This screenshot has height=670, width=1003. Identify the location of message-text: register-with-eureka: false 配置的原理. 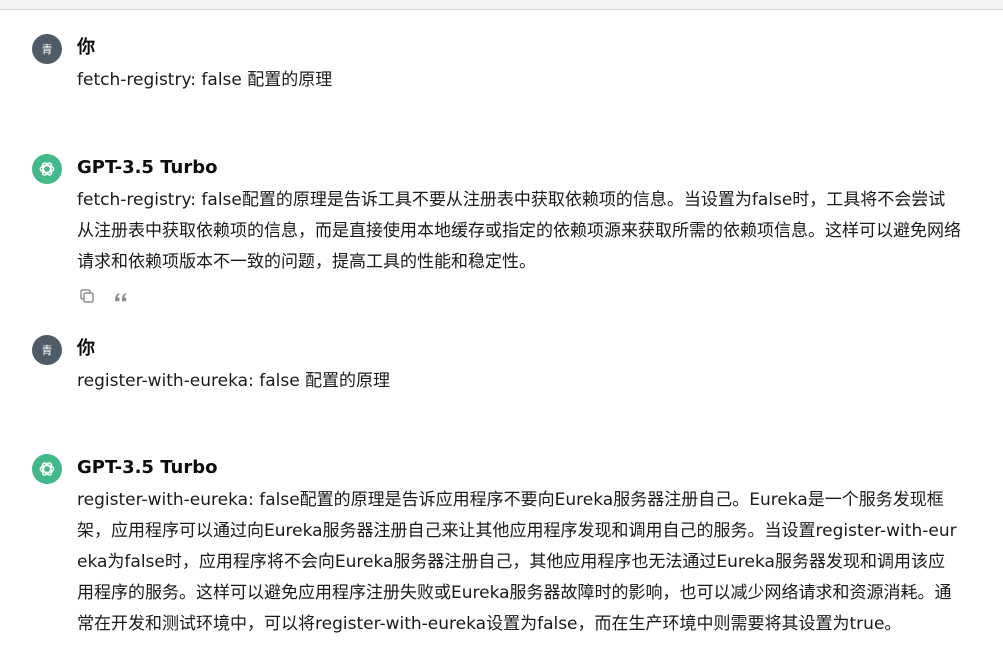
(234, 381).